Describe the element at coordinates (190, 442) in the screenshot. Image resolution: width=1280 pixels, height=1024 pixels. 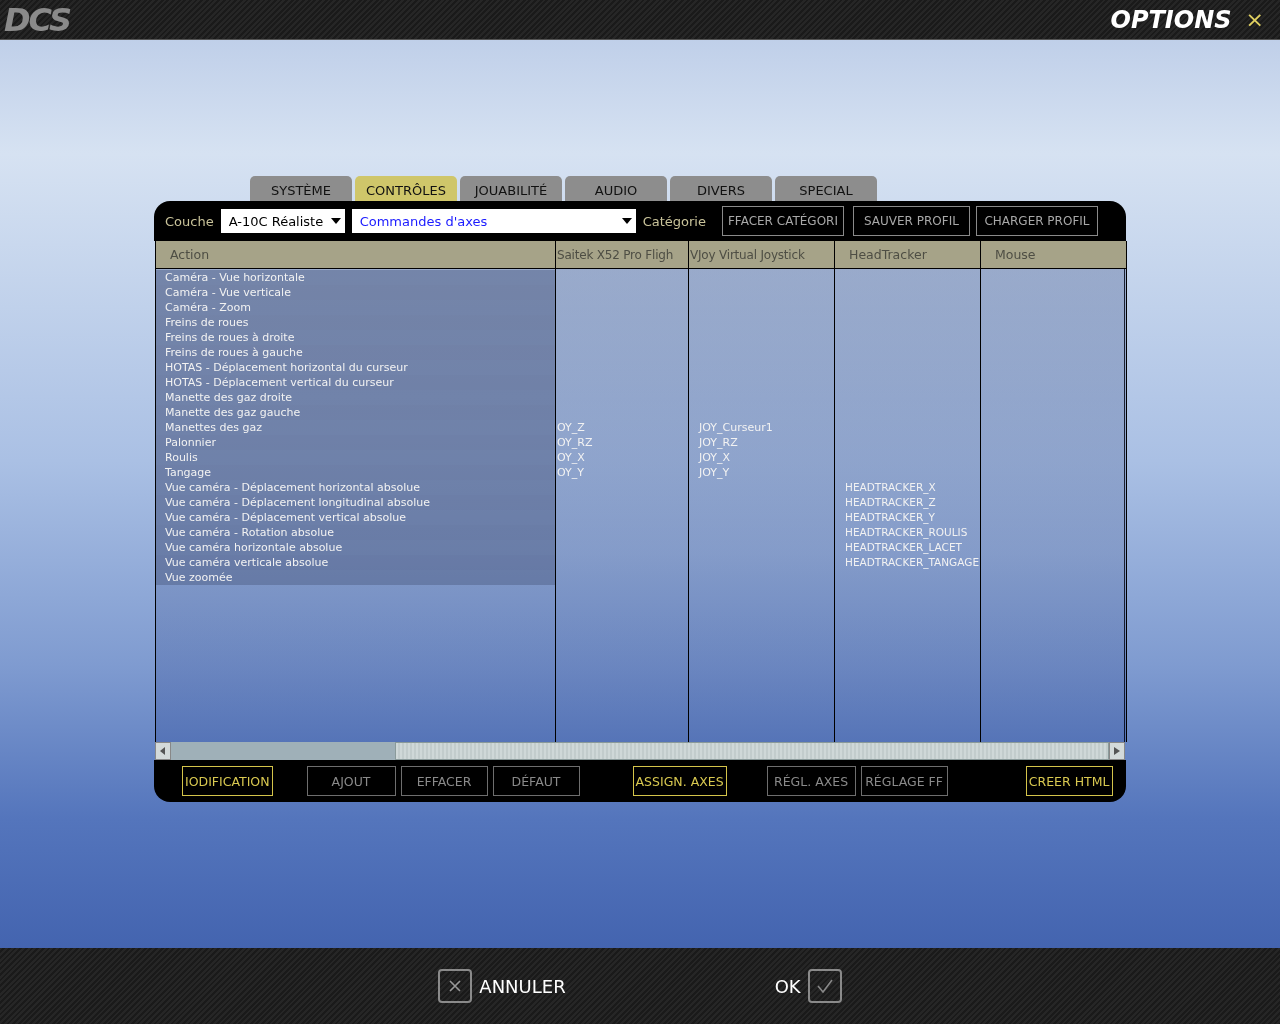
I see `action-name: Palonnier` at that location.